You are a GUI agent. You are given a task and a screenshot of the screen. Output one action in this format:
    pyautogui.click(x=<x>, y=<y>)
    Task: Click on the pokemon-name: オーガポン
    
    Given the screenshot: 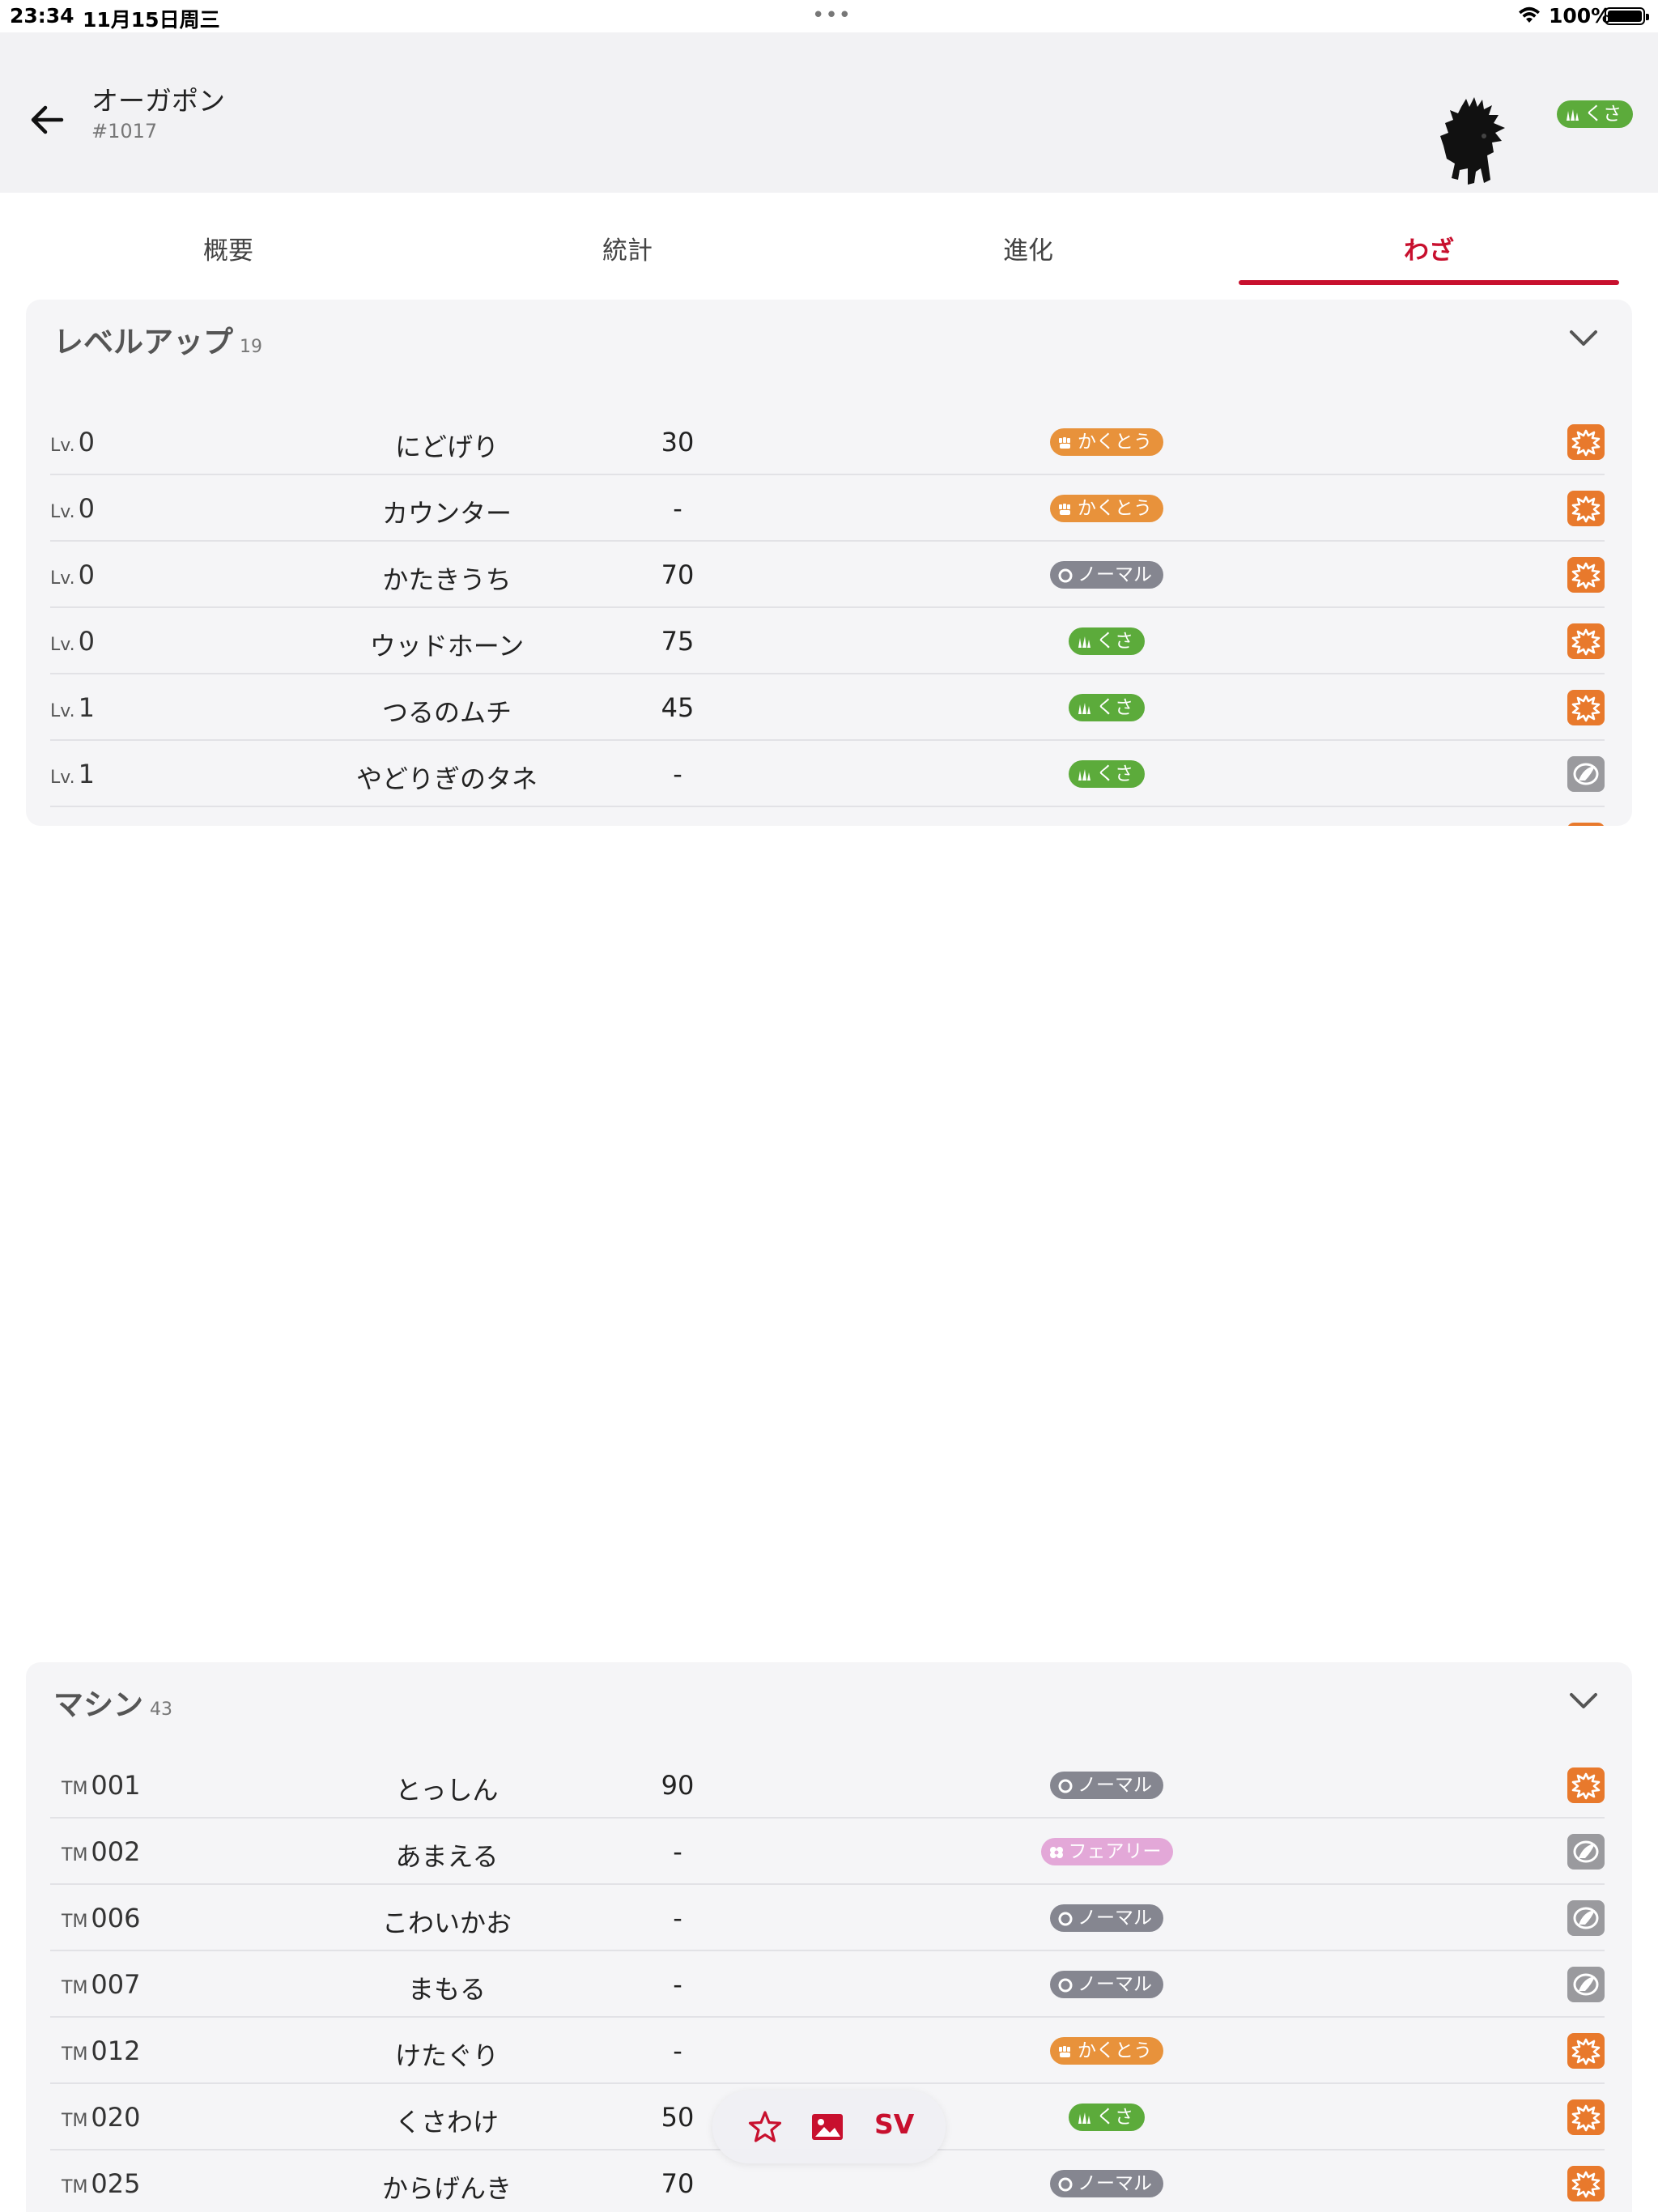 What is the action you would take?
    pyautogui.click(x=158, y=101)
    